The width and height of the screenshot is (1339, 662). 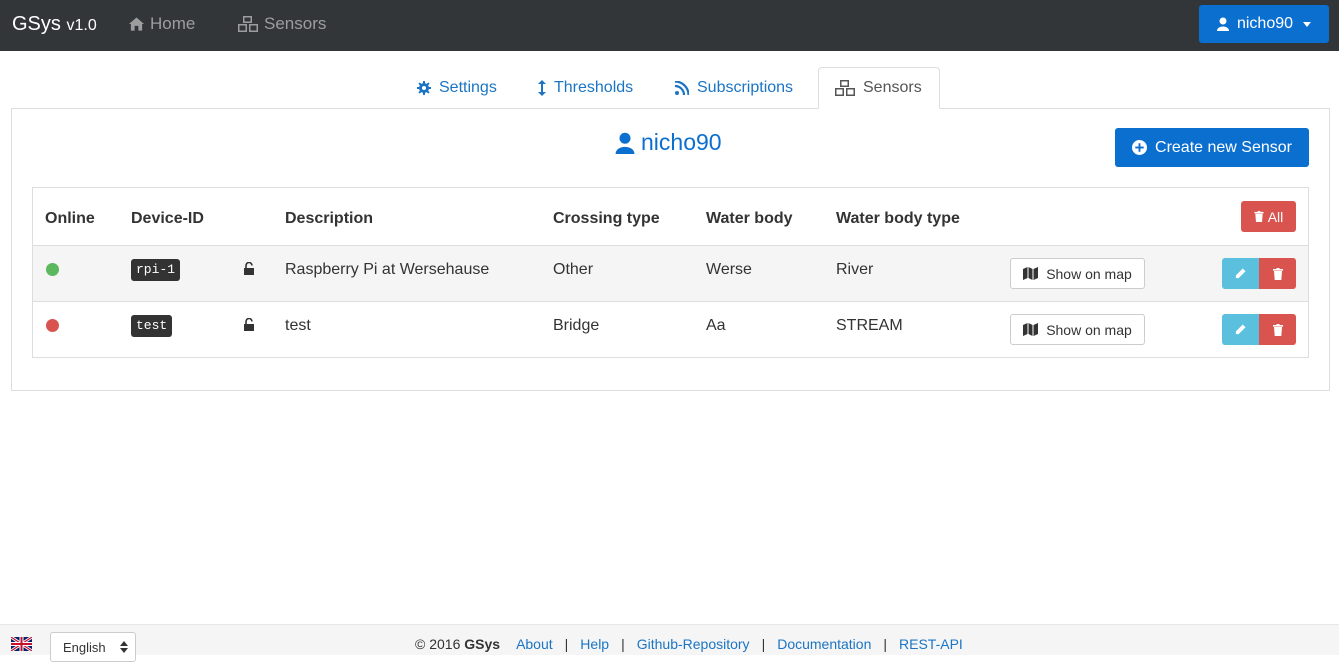 What do you see at coordinates (36, 24) in the screenshot?
I see `brand-name: GSys` at bounding box center [36, 24].